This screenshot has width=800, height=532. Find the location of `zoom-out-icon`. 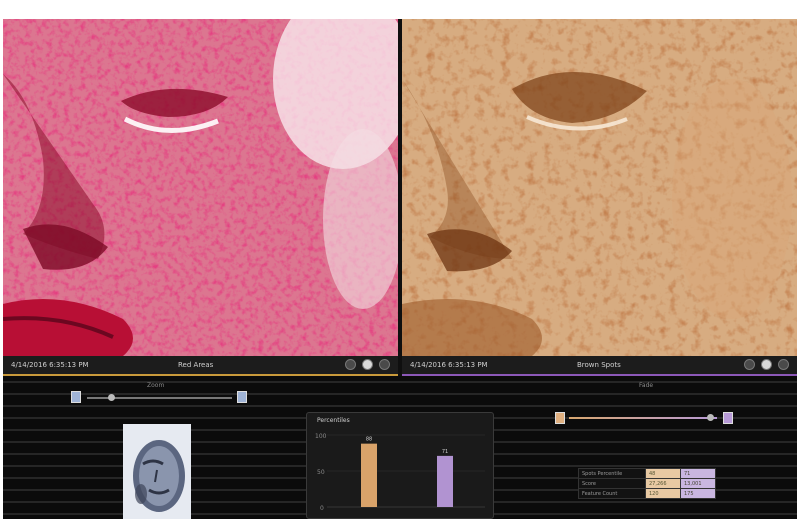

zoom-out-icon is located at coordinates (76, 397).